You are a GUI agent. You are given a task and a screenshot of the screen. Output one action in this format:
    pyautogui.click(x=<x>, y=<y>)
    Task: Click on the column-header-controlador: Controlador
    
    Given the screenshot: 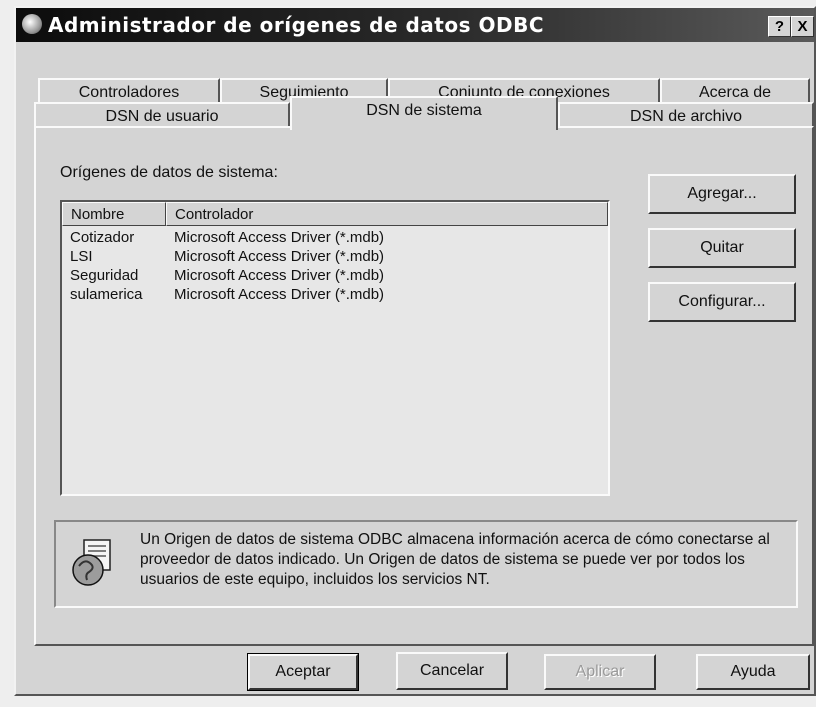 What is the action you would take?
    pyautogui.click(x=387, y=214)
    